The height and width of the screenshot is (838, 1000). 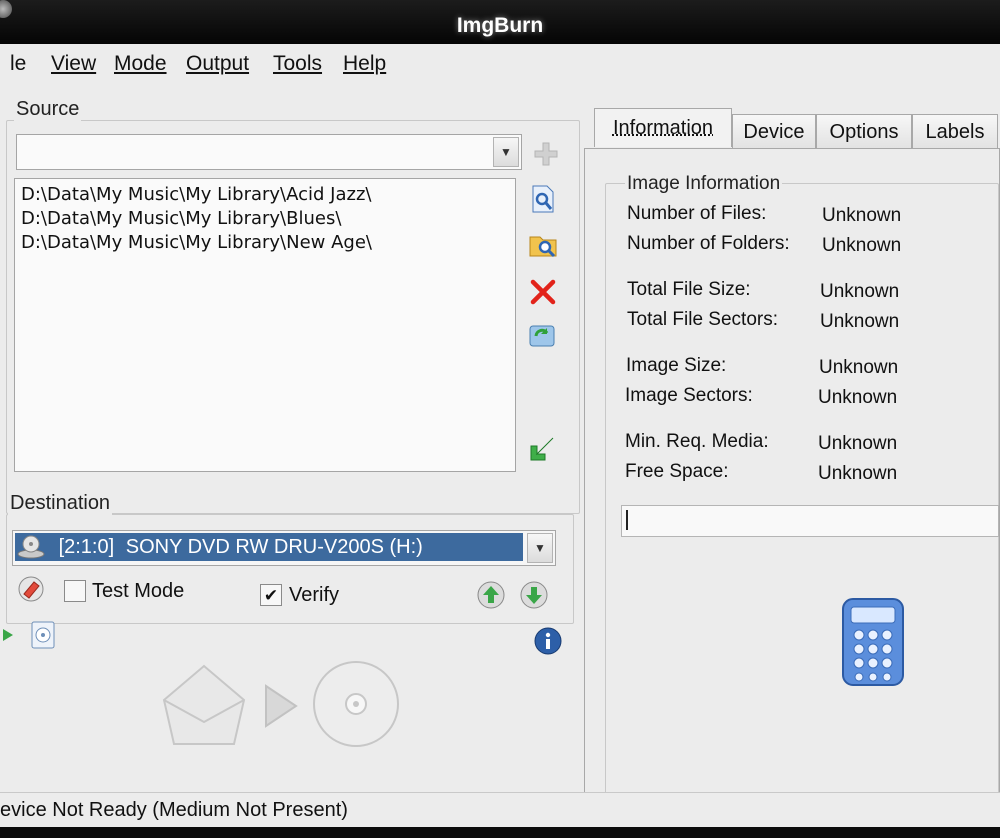 I want to click on clear-icon, so click(x=542, y=335).